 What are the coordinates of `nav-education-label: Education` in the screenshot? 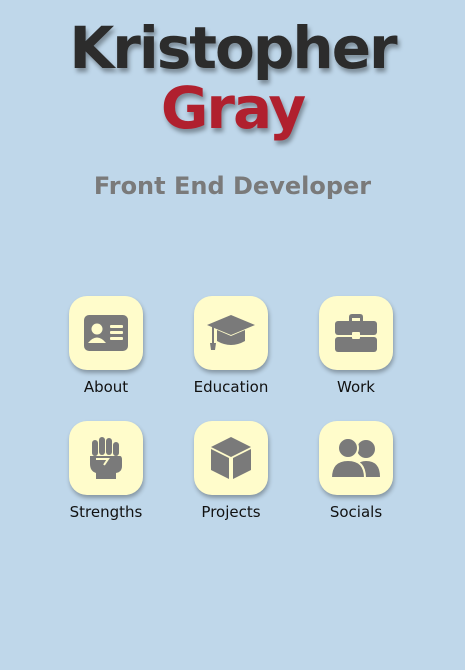 It's located at (231, 387).